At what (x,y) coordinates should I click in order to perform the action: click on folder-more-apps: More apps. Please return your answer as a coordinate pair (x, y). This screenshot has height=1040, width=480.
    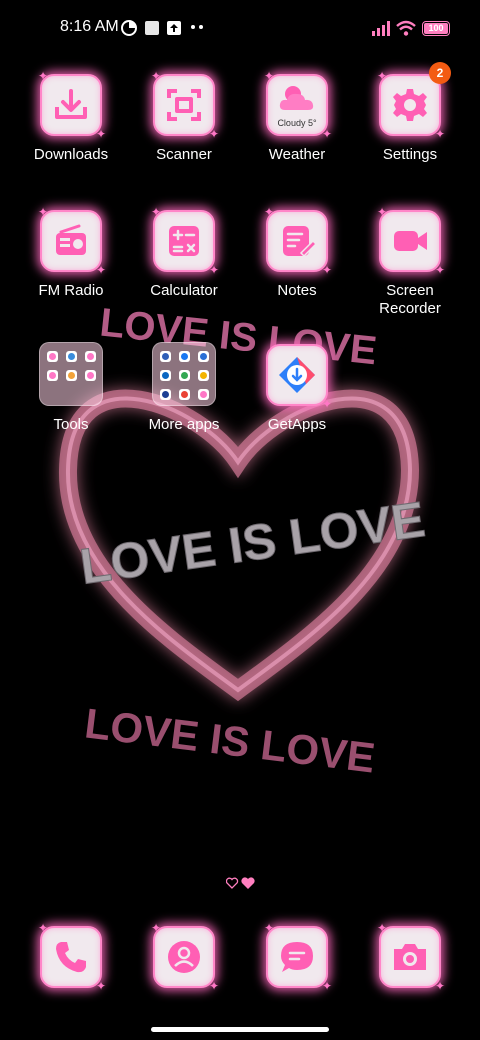
    Looking at the image, I should click on (184, 388).